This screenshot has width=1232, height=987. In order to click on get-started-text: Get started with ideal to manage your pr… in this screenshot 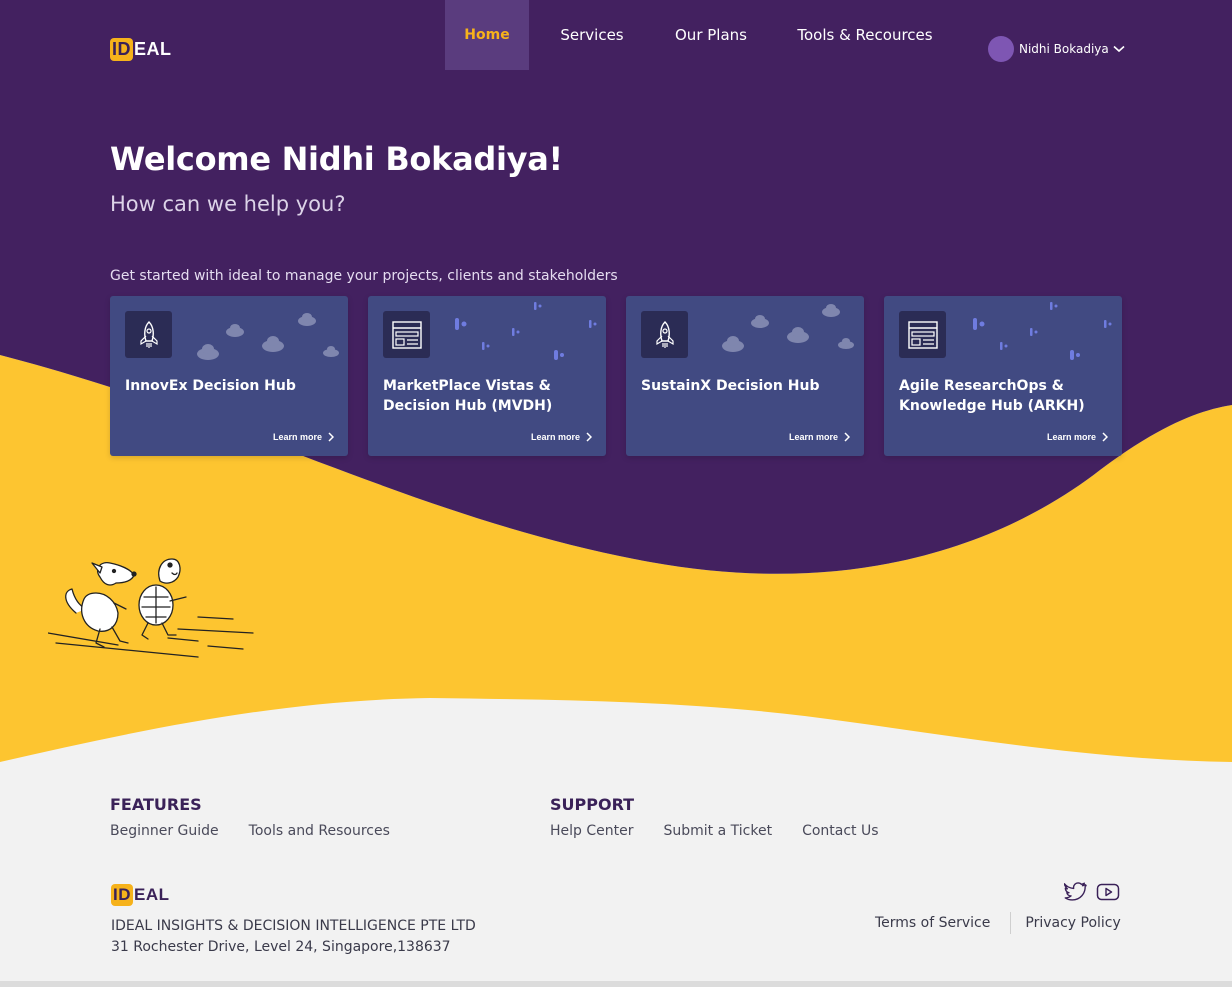, I will do `click(364, 276)`.